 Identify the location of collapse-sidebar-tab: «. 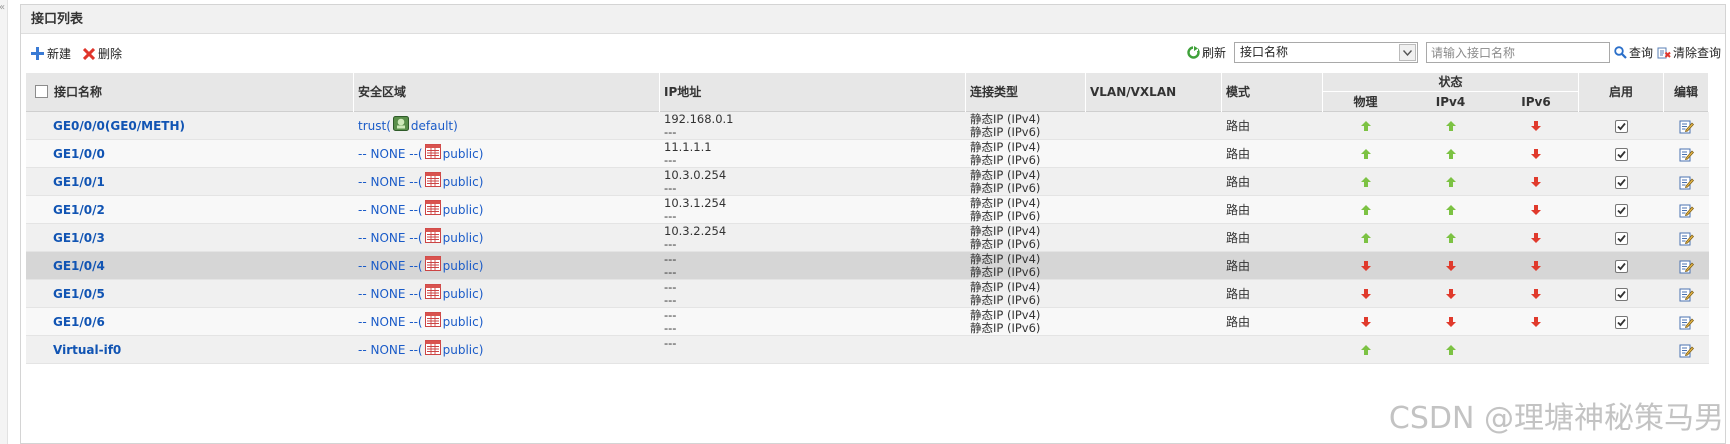
(4, 222).